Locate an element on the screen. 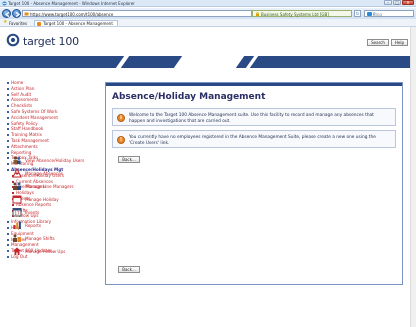  lock-icon is located at coordinates (257, 14).